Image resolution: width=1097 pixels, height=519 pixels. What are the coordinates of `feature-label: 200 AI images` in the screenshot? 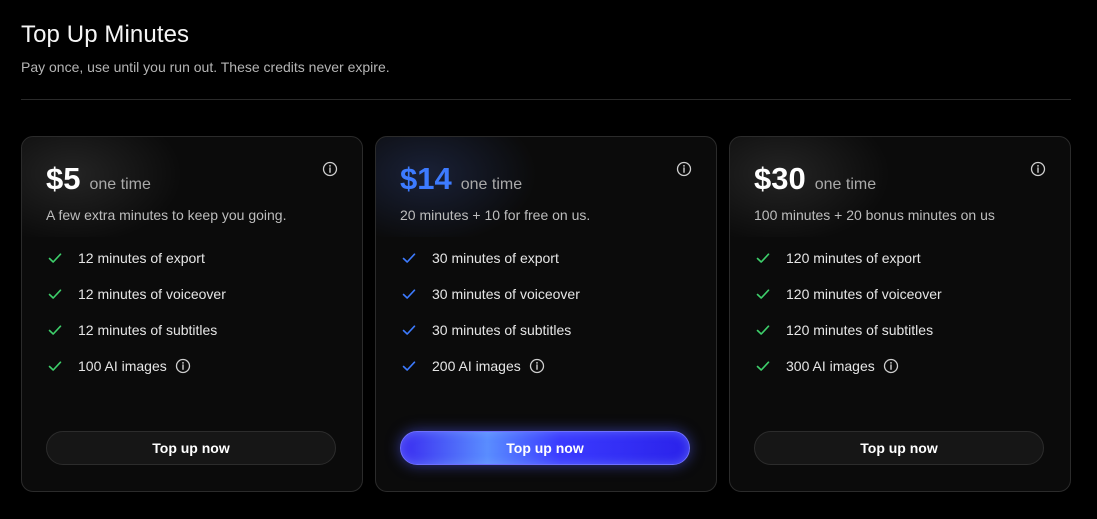 It's located at (476, 366).